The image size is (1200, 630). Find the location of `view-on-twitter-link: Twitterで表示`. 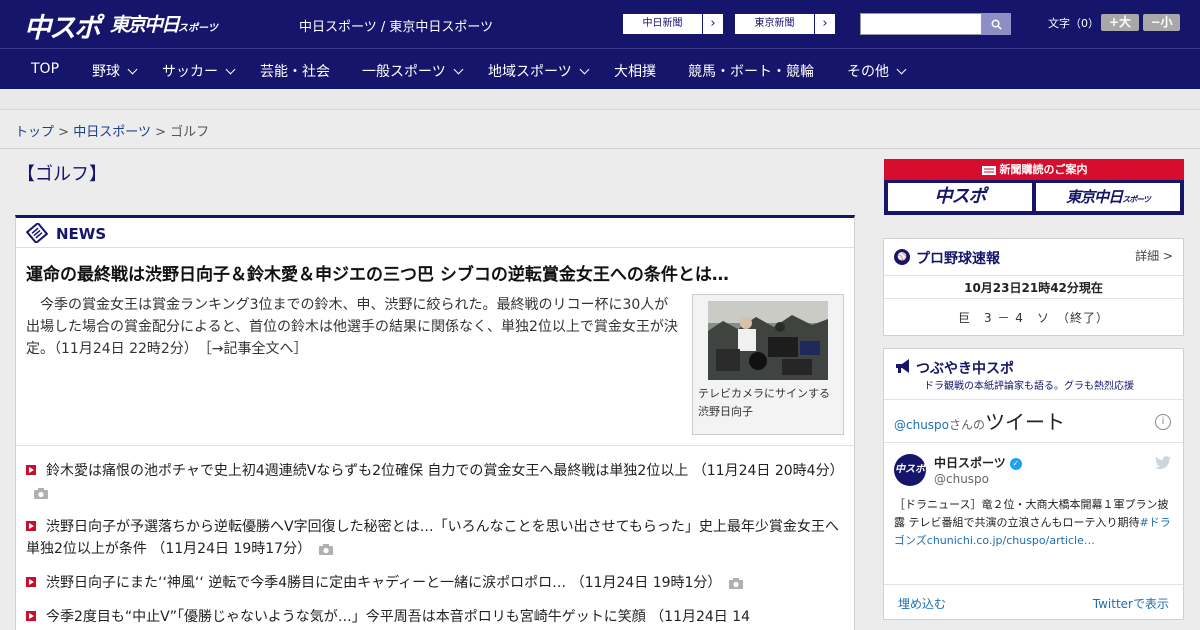

view-on-twitter-link: Twitterで表示 is located at coordinates (1131, 603).